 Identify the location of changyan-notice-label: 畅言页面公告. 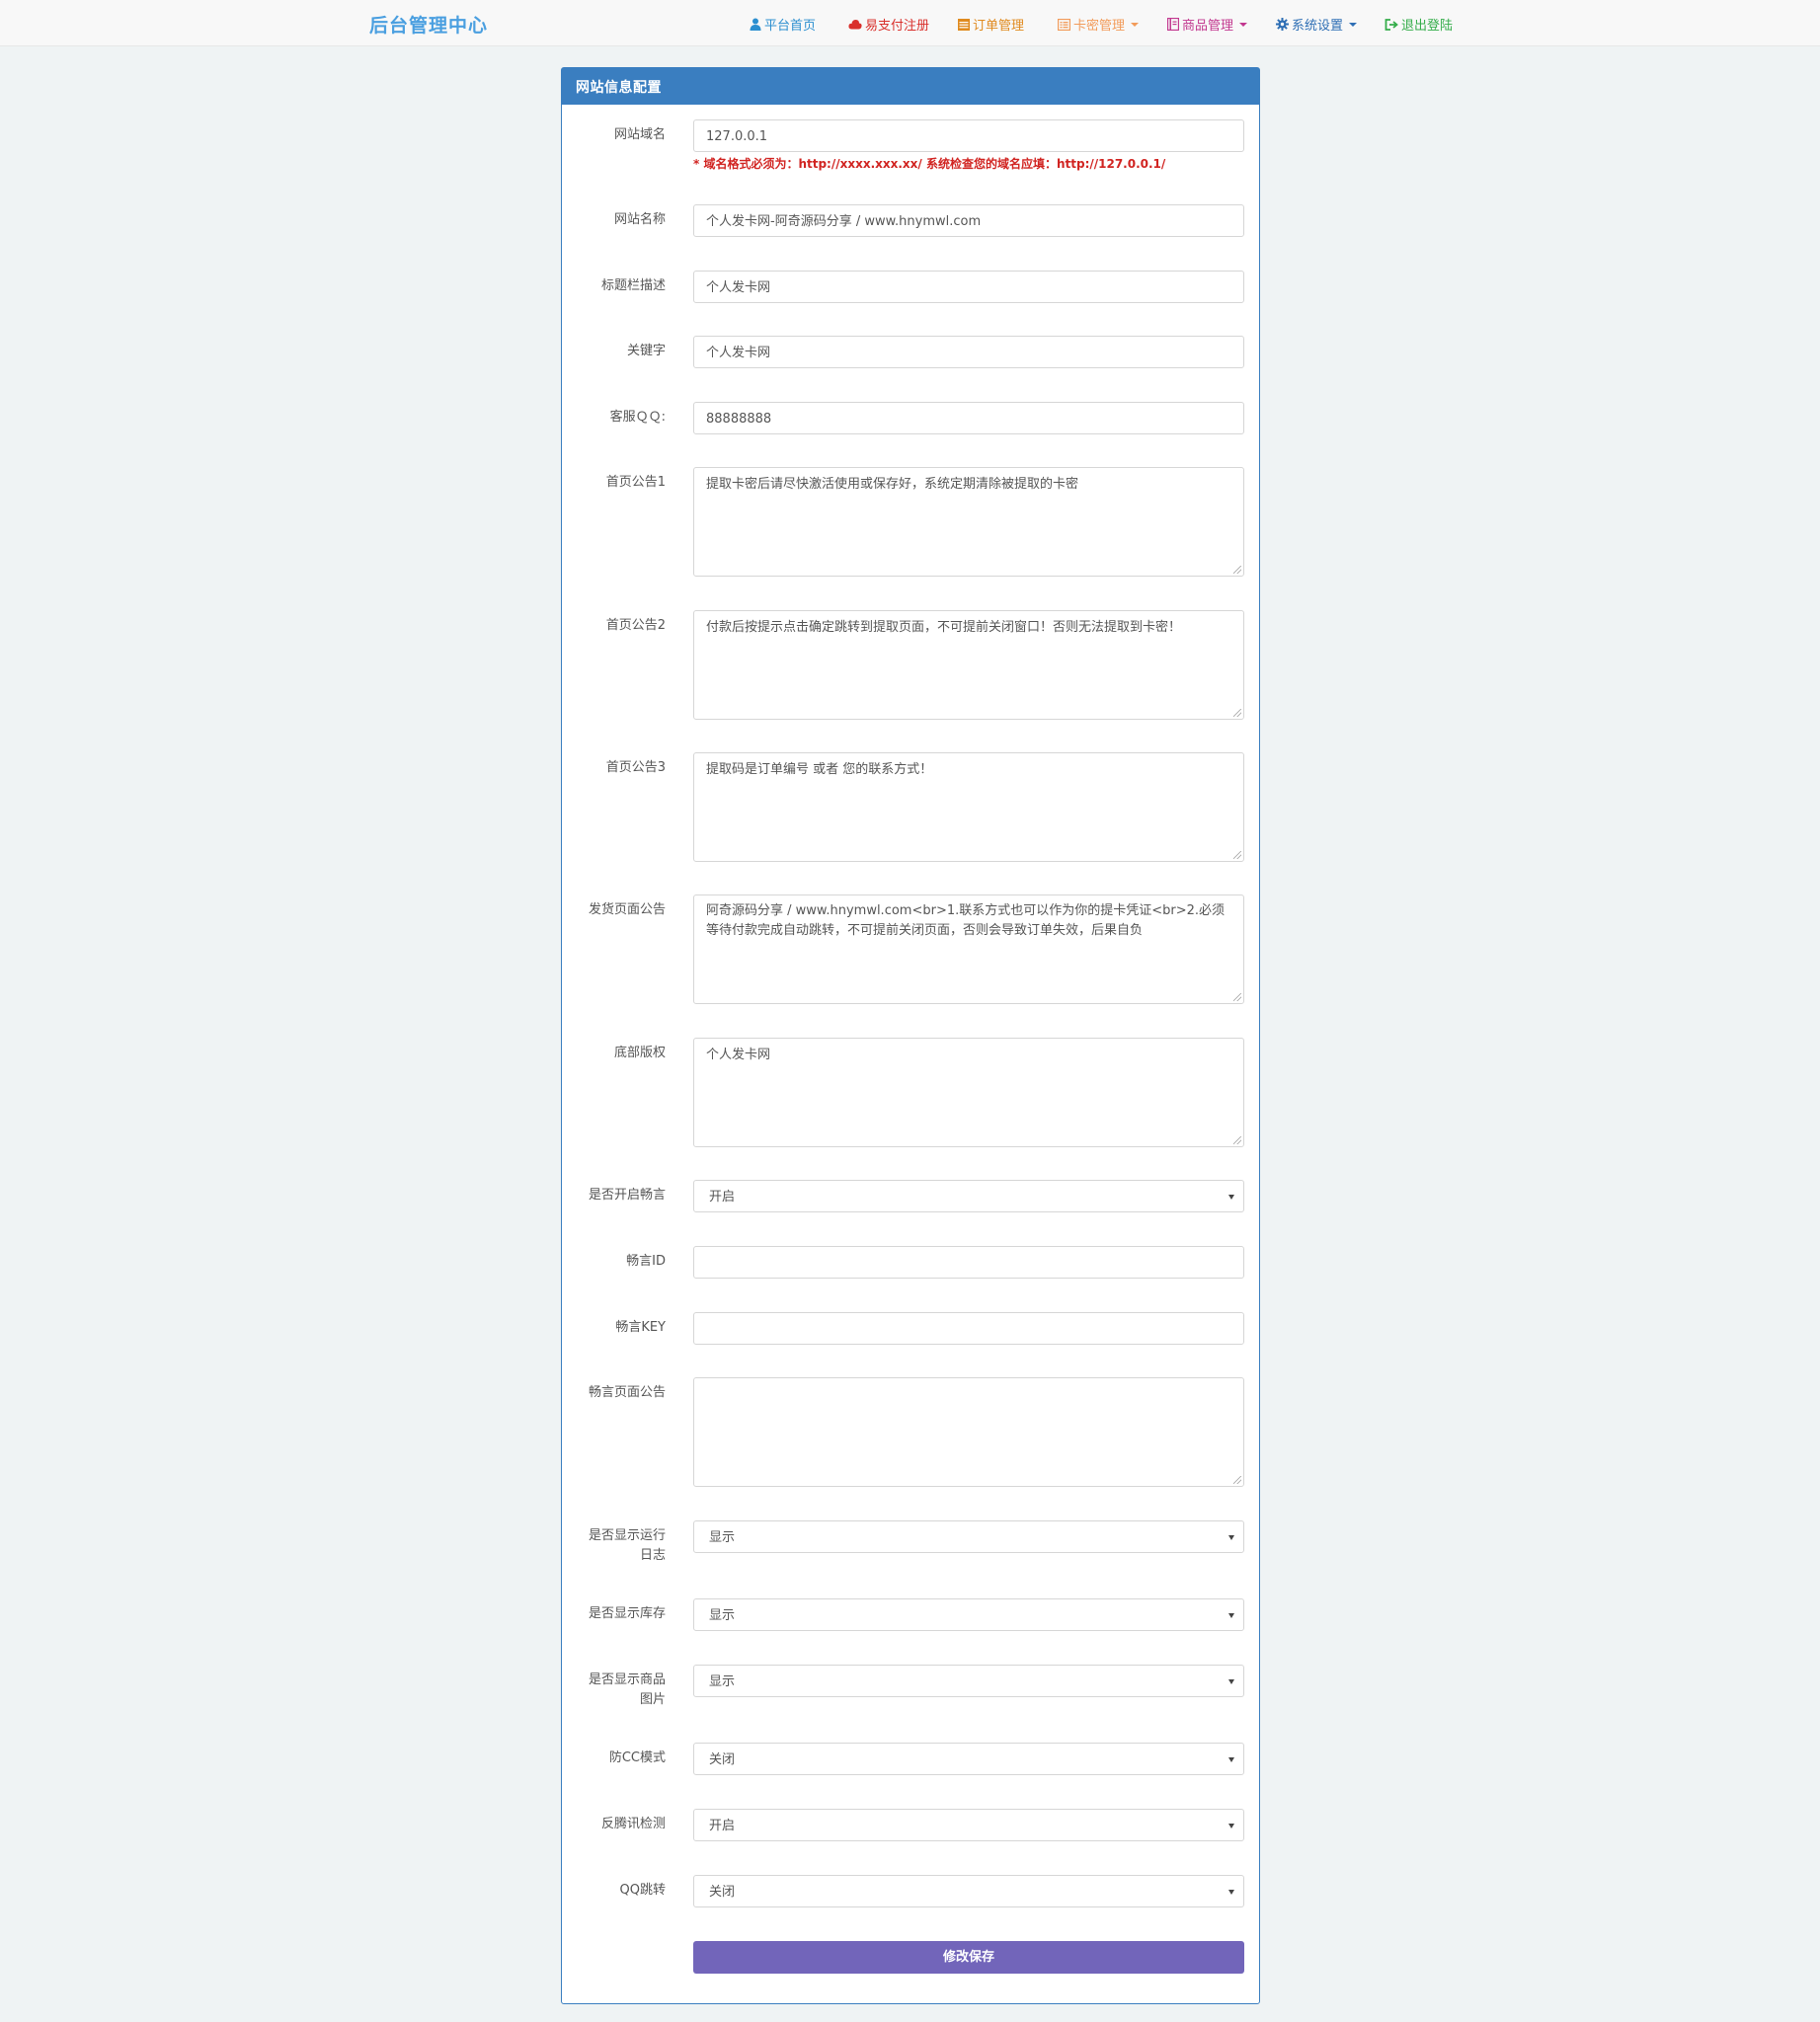
(627, 1392).